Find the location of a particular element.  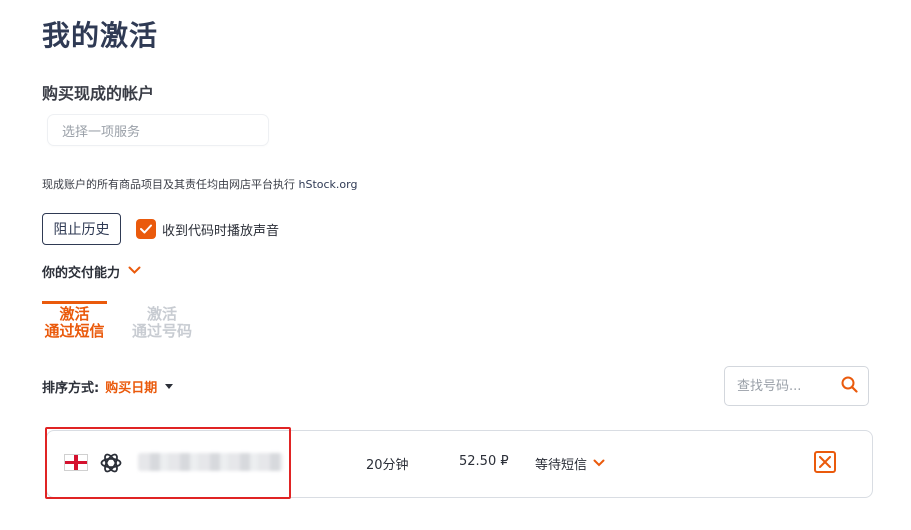

activation-duration: 20分钟 is located at coordinates (387, 465).